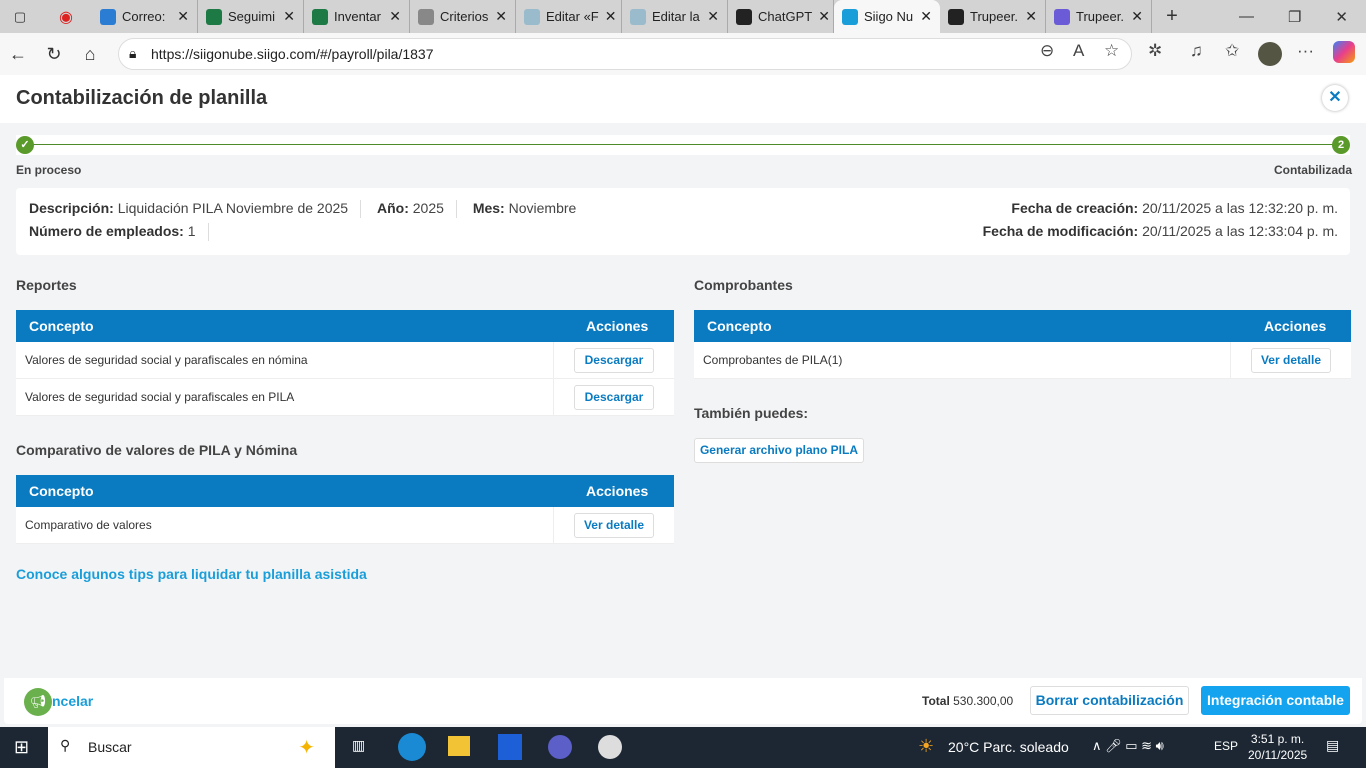 The height and width of the screenshot is (768, 1366). What do you see at coordinates (542, 208) in the screenshot?
I see `month-value: Noviembre` at bounding box center [542, 208].